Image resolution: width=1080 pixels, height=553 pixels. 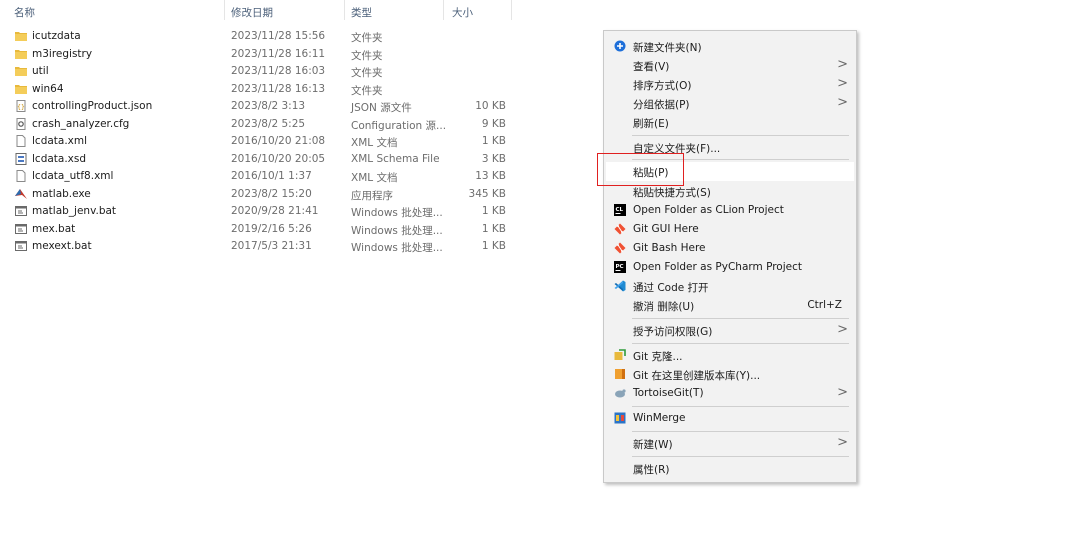 What do you see at coordinates (54, 228) in the screenshot?
I see `file-name: mex.bat` at bounding box center [54, 228].